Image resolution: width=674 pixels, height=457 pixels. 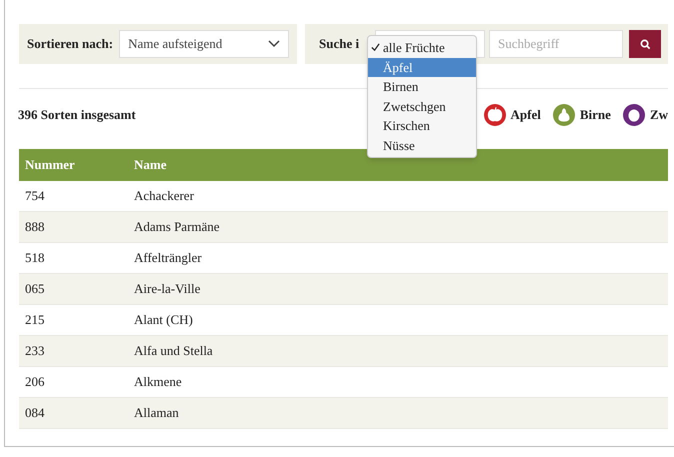 I want to click on menu-item: alle Früchte, so click(x=422, y=48).